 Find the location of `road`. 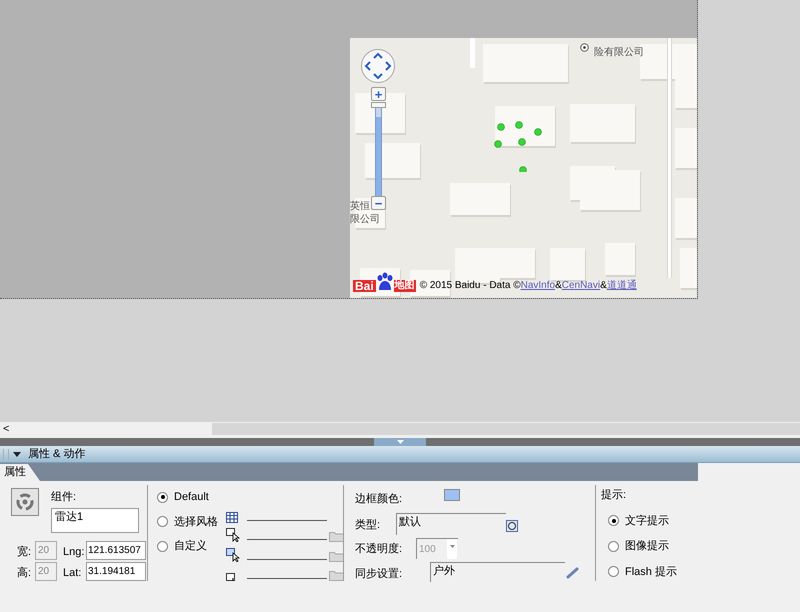

road is located at coordinates (472, 53).